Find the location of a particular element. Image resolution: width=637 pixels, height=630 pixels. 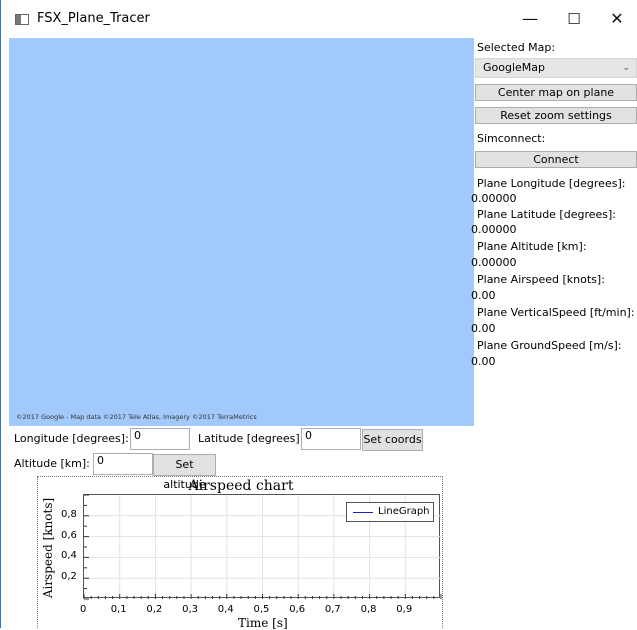

title-bar: FSX_Plane_Tracer — ☐ ✕ is located at coordinates (319, 19).